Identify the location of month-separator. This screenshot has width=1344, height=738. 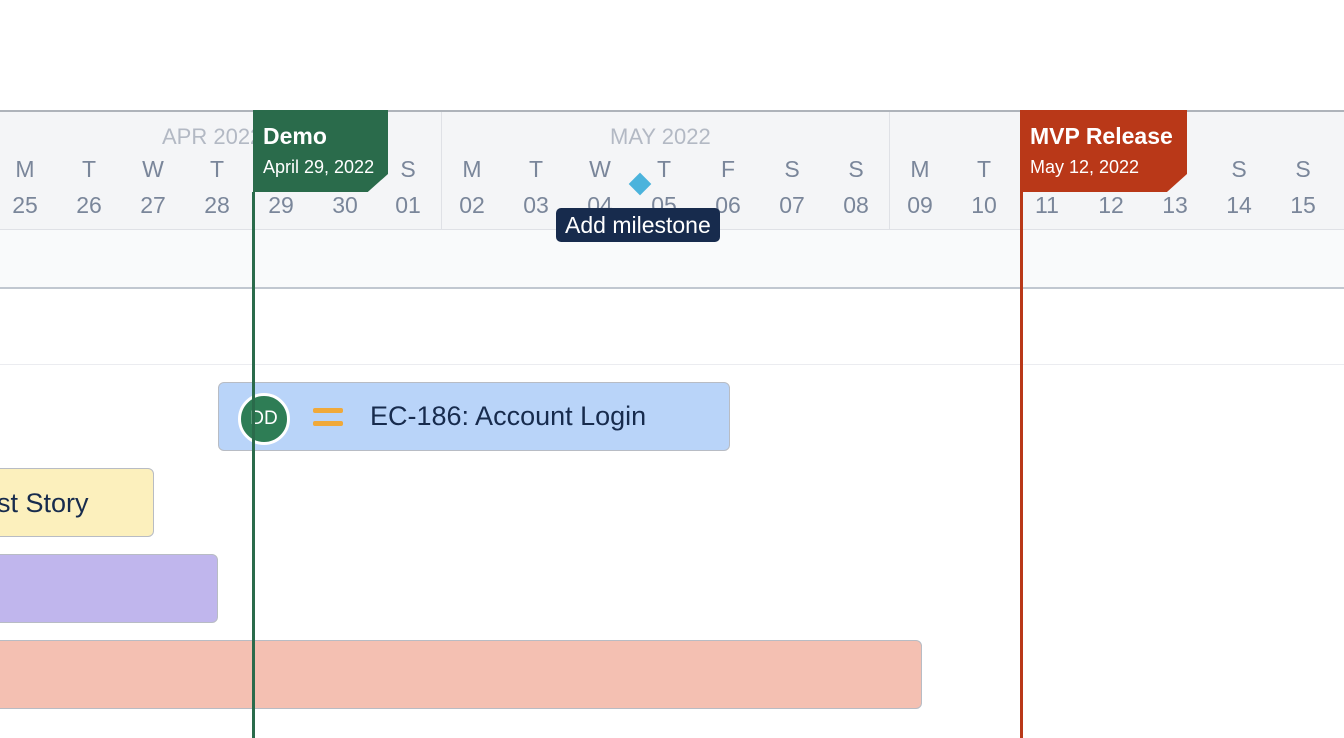
(441, 172).